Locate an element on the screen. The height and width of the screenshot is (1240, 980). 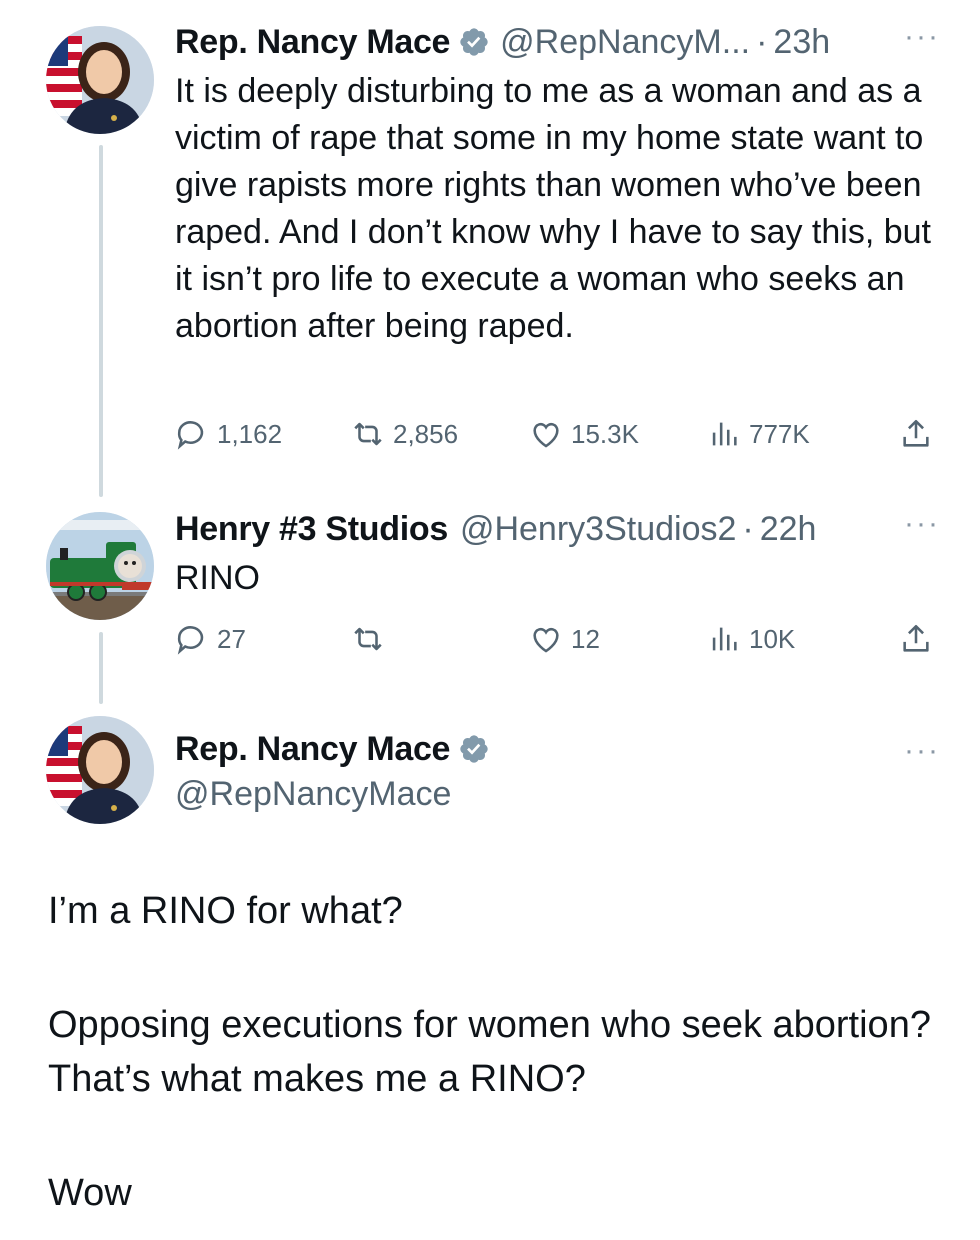
like-button: 15.3K is located at coordinates (584, 434).